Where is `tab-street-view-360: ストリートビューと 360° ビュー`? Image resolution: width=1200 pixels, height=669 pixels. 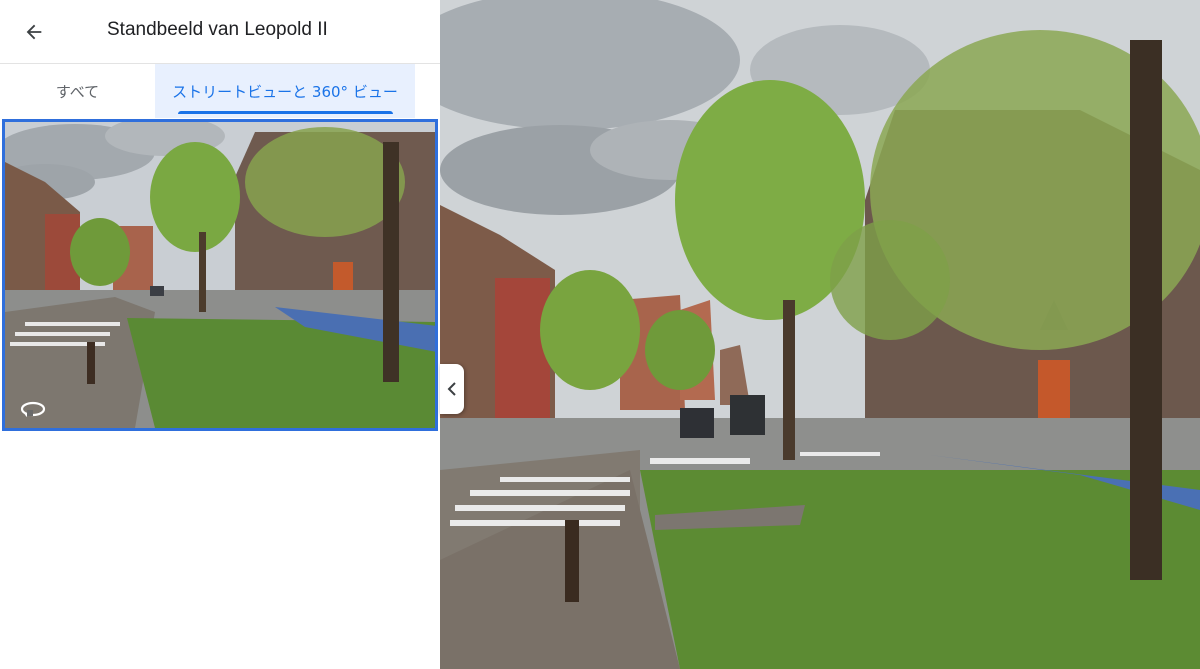 tab-street-view-360: ストリートビューと 360° ビュー is located at coordinates (285, 91).